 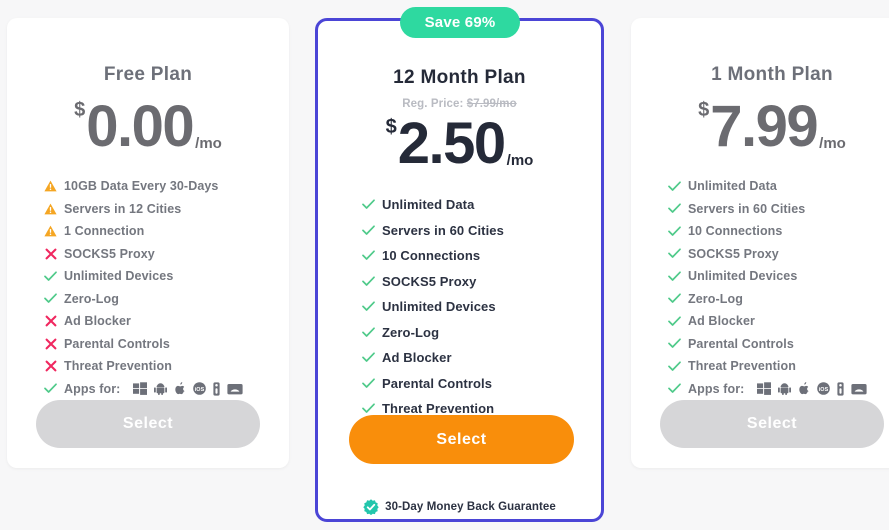 I want to click on plan-title: 1 Month Plan, so click(x=772, y=74).